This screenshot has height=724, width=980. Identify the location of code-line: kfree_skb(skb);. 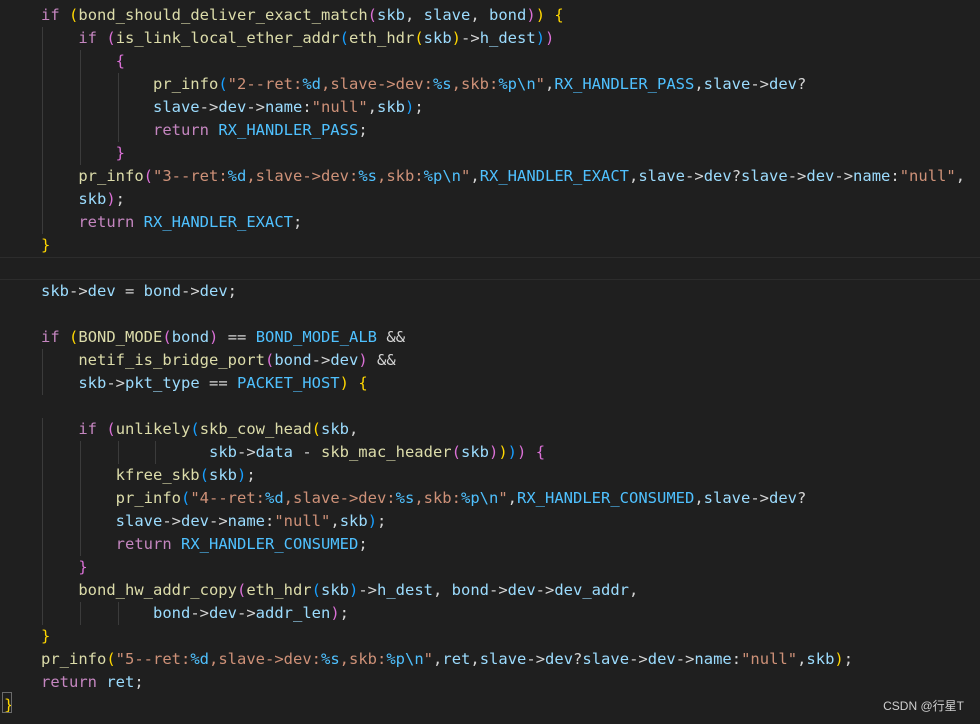
(490, 475).